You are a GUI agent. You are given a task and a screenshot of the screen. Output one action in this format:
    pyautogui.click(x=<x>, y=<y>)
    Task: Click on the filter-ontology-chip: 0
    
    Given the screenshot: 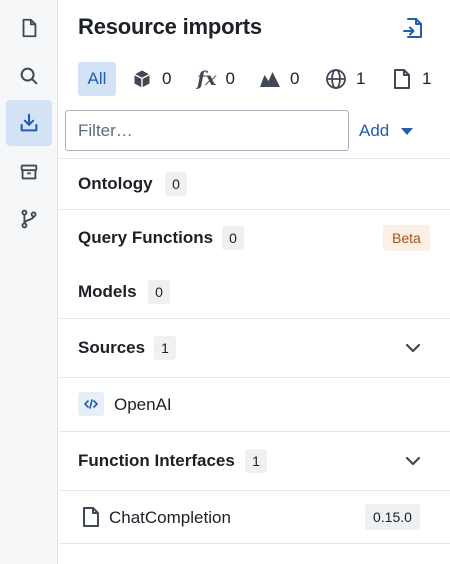 What is the action you would take?
    pyautogui.click(x=151, y=79)
    